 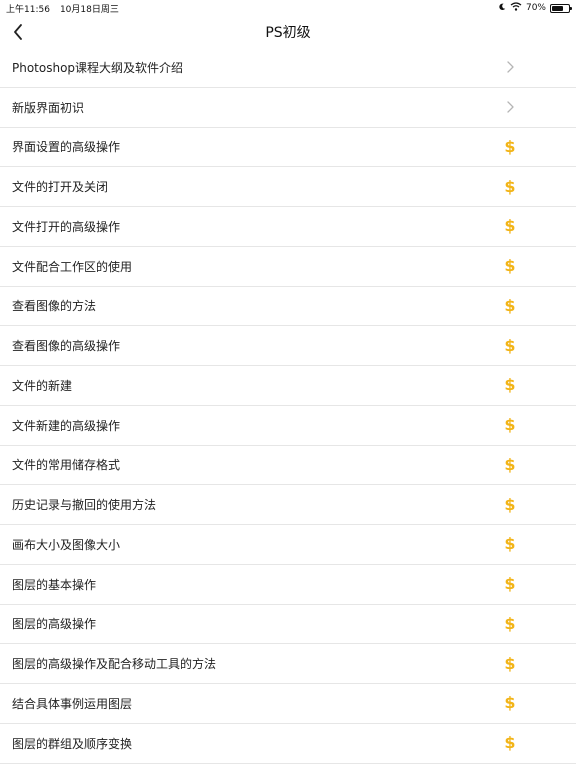 I want to click on list-item: 文件的常用储存格式 $, so click(x=288, y=465).